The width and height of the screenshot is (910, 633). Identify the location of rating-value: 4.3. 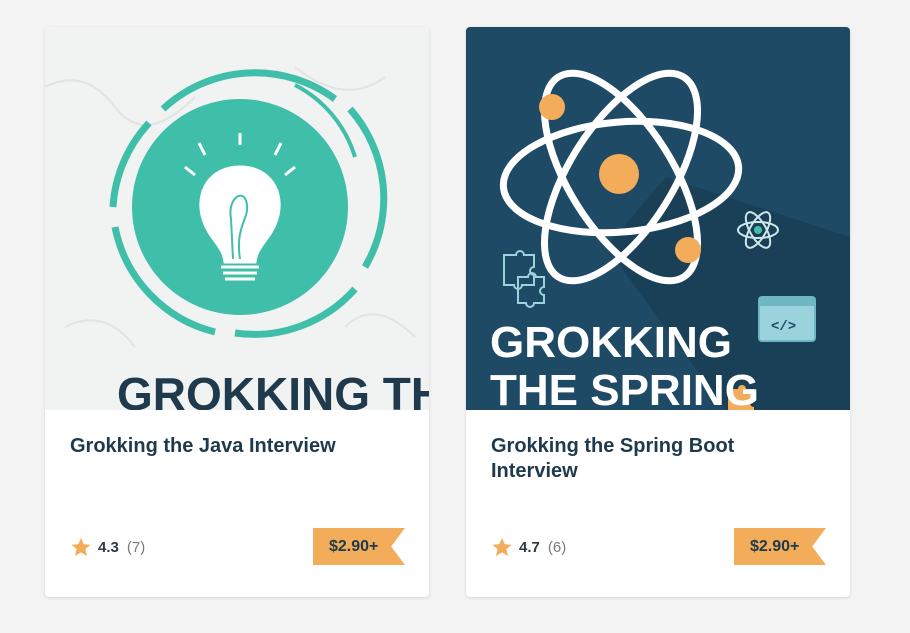
(108, 547).